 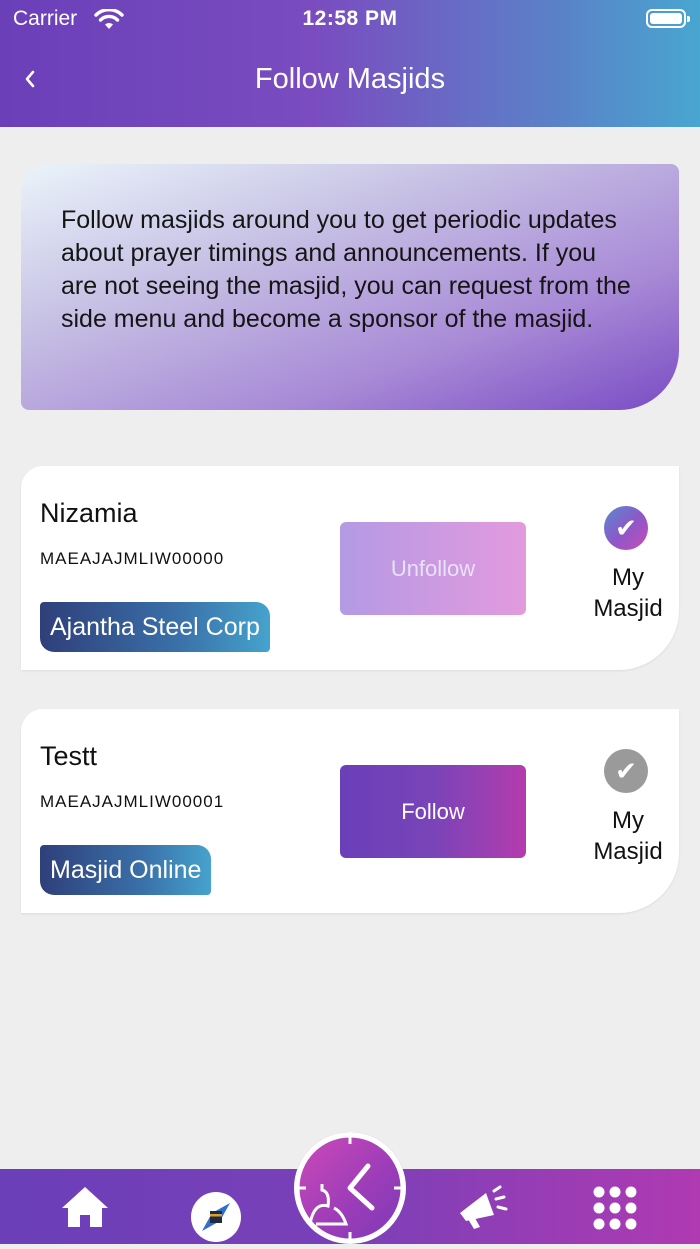 I want to click on masjid-name: Testt, so click(x=69, y=756).